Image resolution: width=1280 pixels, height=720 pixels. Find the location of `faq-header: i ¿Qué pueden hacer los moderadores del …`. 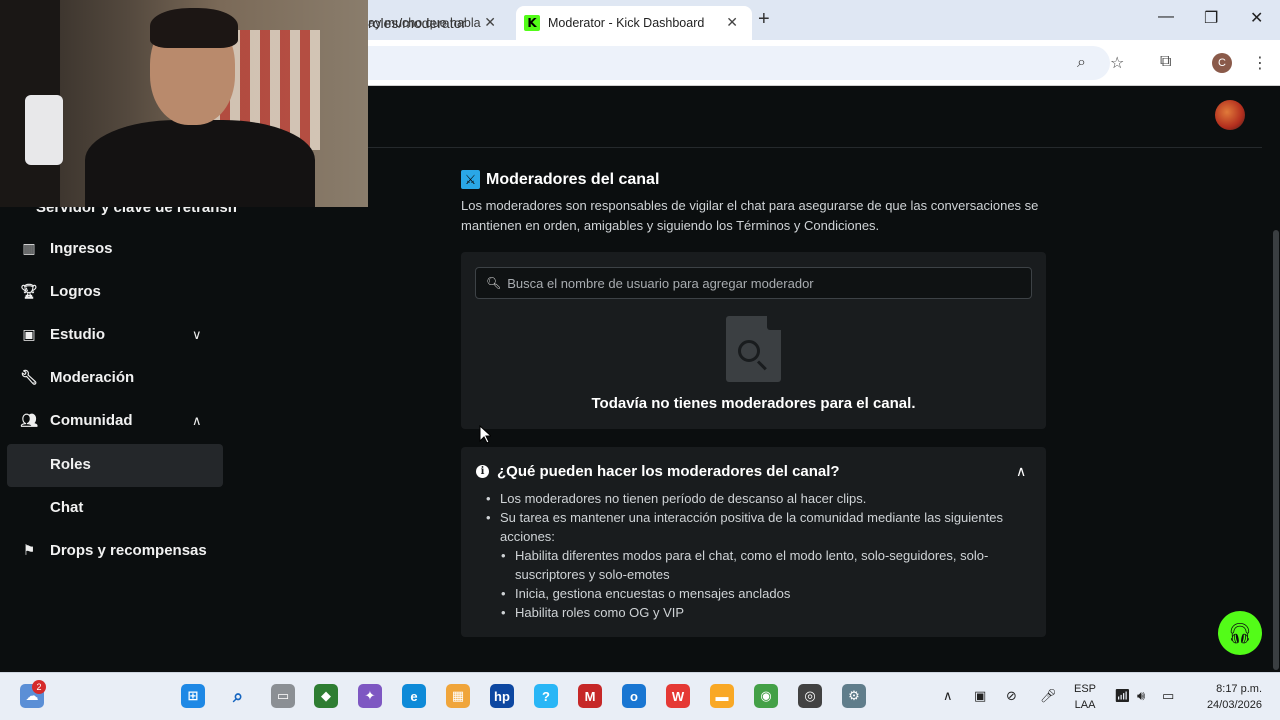

faq-header: i ¿Qué pueden hacer los moderadores del … is located at coordinates (658, 471).